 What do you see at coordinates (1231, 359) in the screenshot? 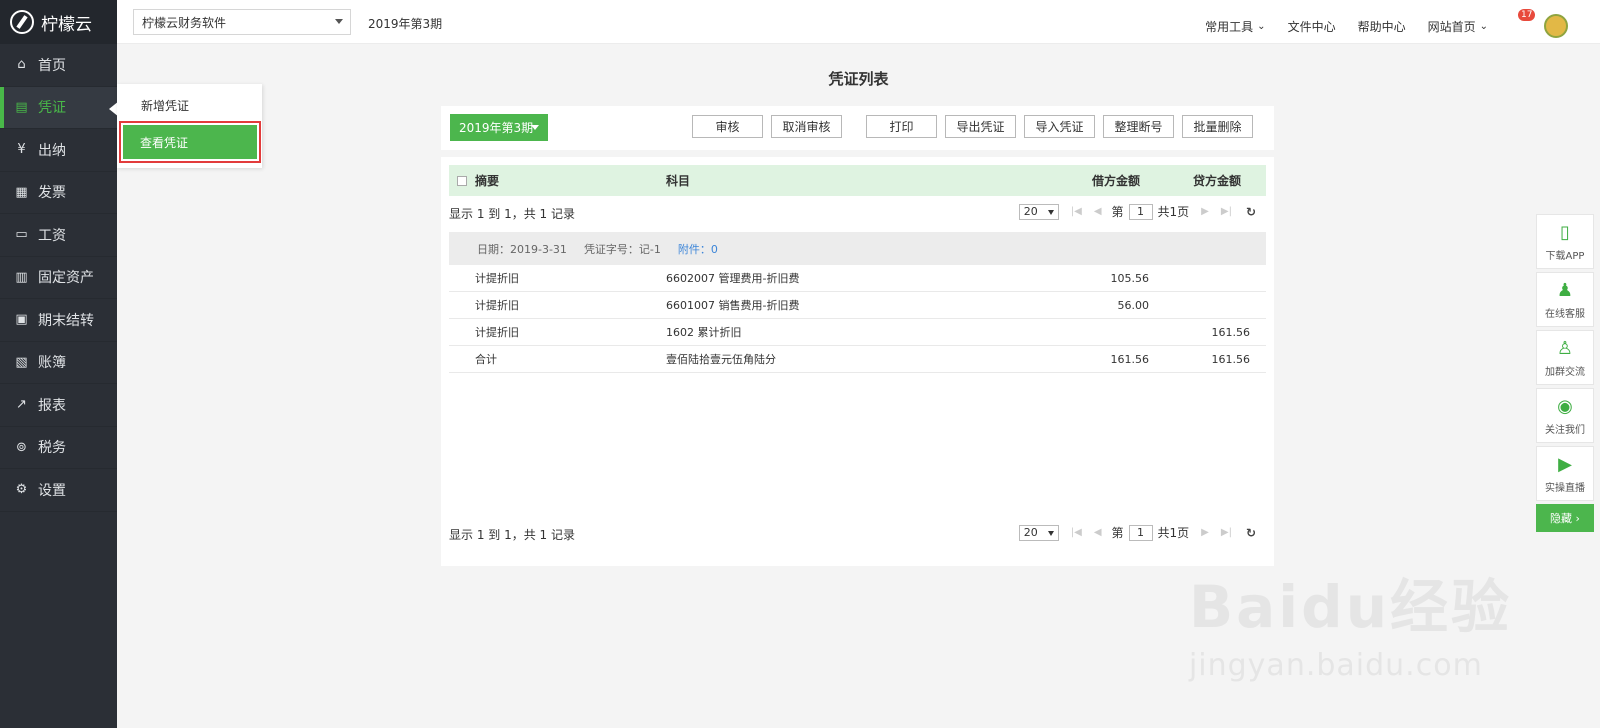
I see `row-credit: 161.56` at bounding box center [1231, 359].